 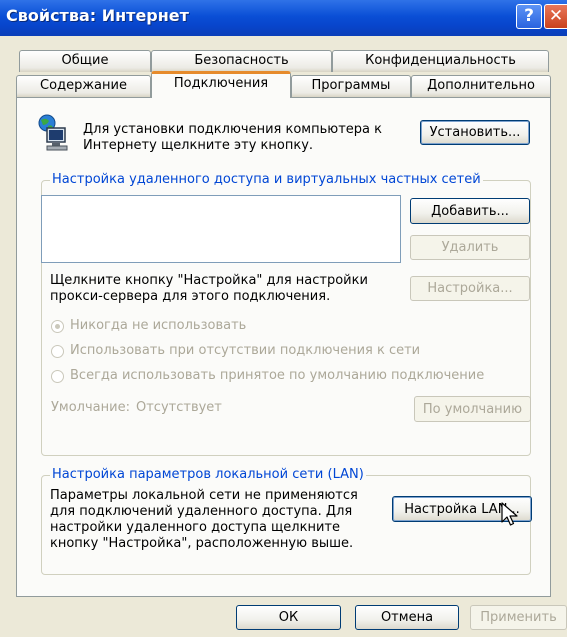 What do you see at coordinates (509, 514) in the screenshot?
I see `mouse-cursor-icon` at bounding box center [509, 514].